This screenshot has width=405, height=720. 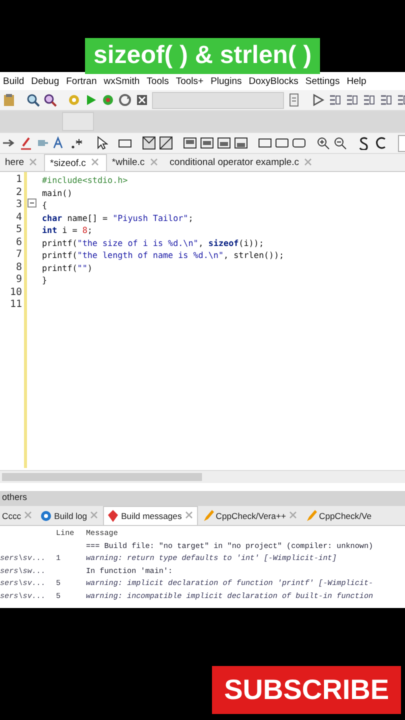 What do you see at coordinates (15, 292) in the screenshot?
I see `line-number: 10` at bounding box center [15, 292].